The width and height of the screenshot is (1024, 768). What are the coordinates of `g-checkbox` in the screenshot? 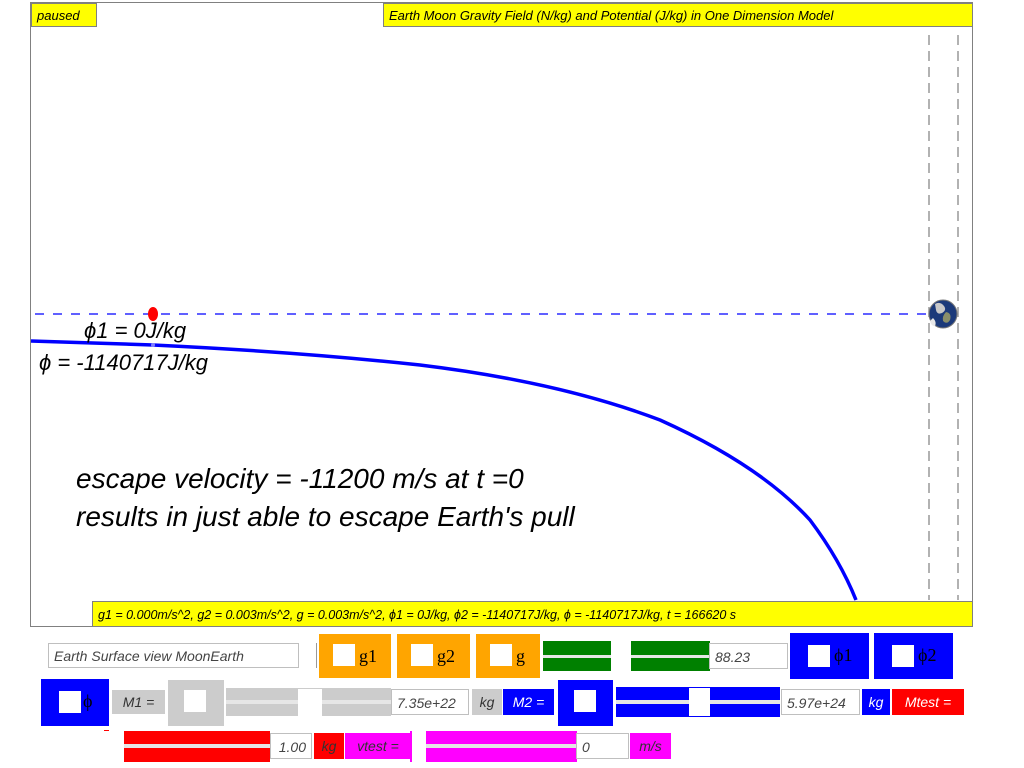 It's located at (501, 655).